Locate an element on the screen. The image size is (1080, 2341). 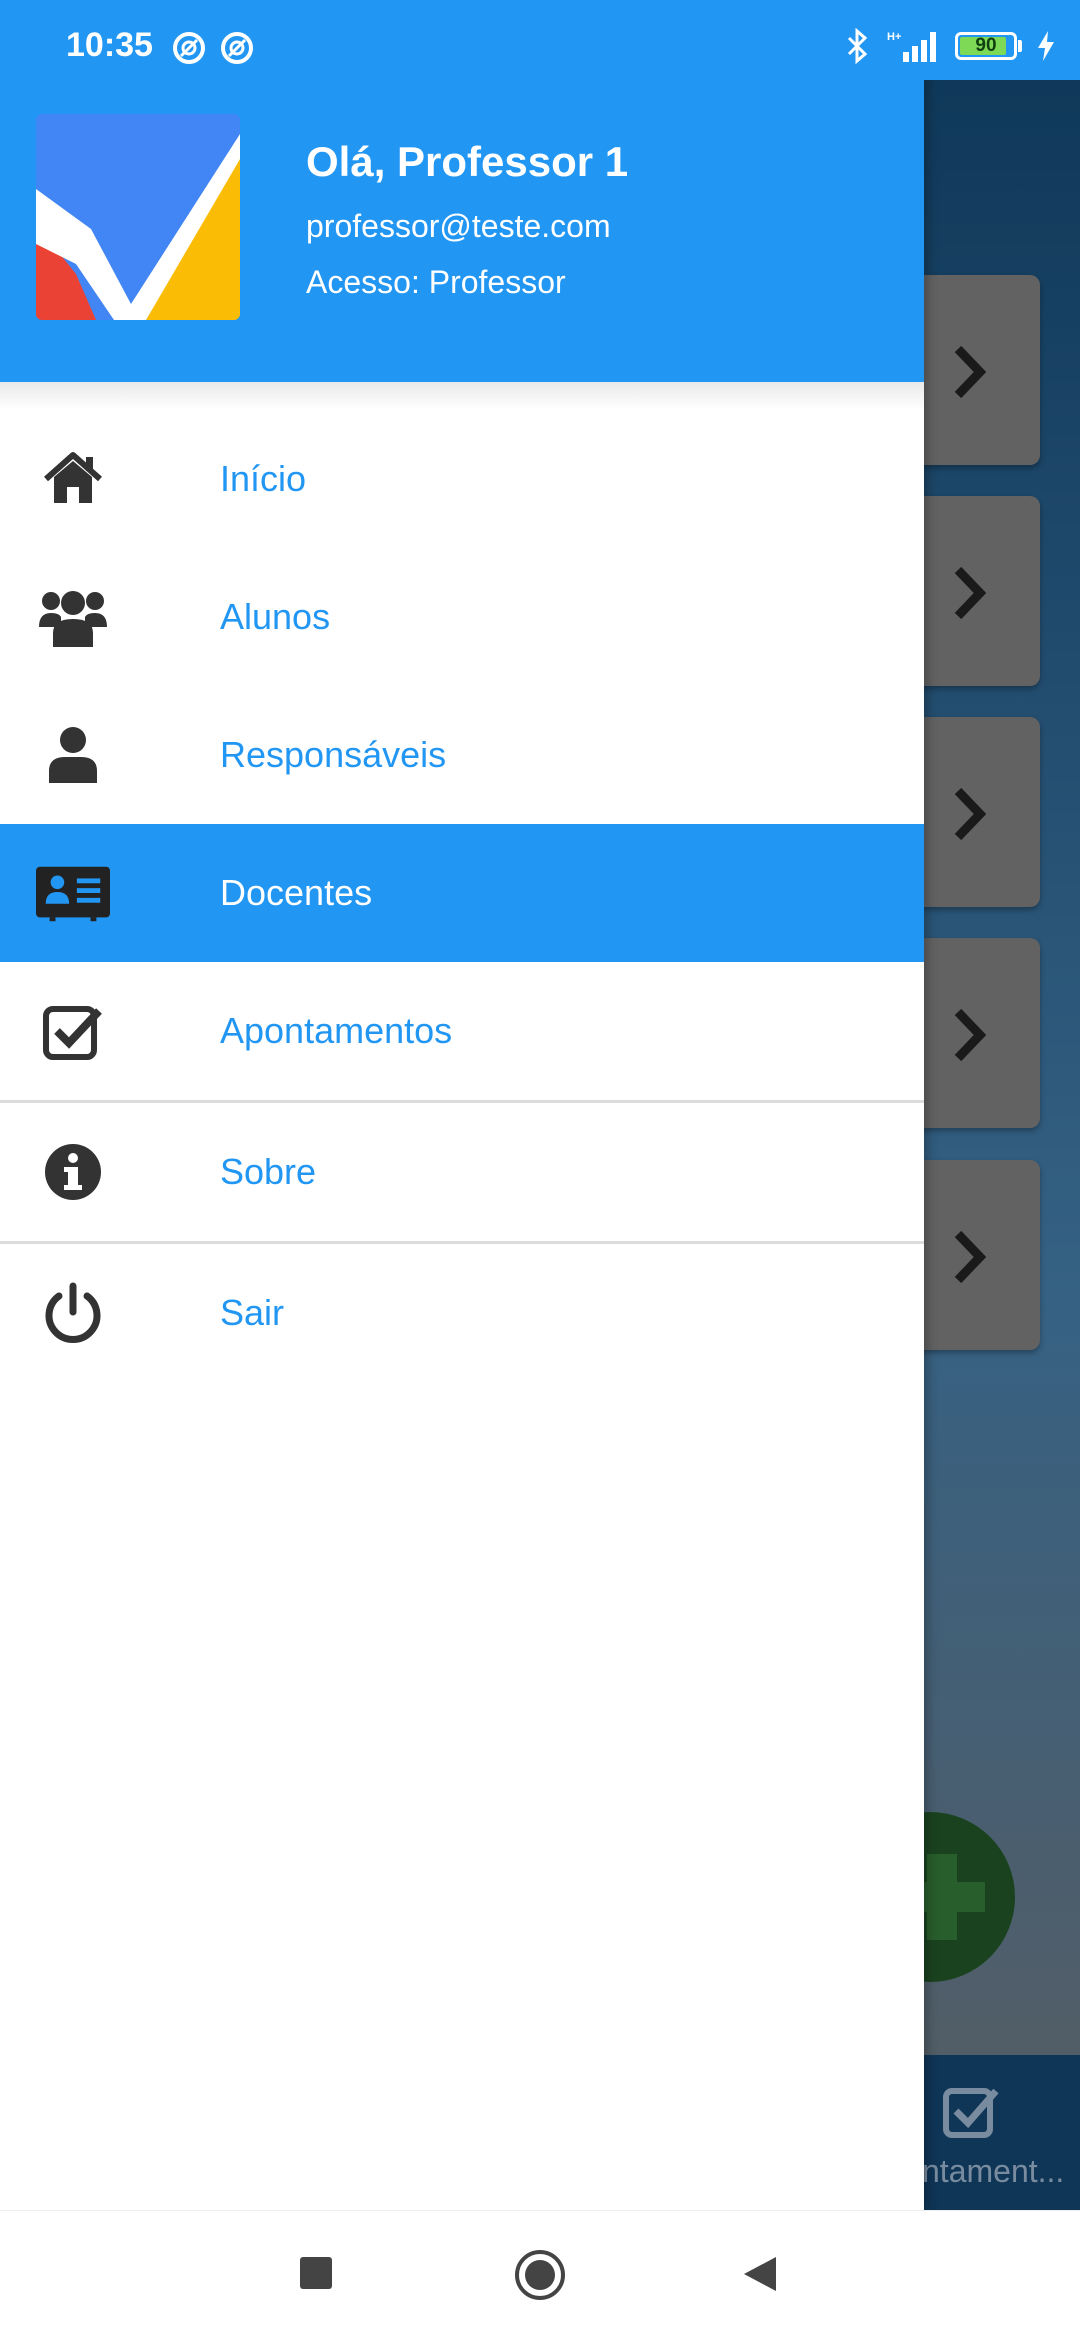
menu-item-alunos: Alunos is located at coordinates (462, 617).